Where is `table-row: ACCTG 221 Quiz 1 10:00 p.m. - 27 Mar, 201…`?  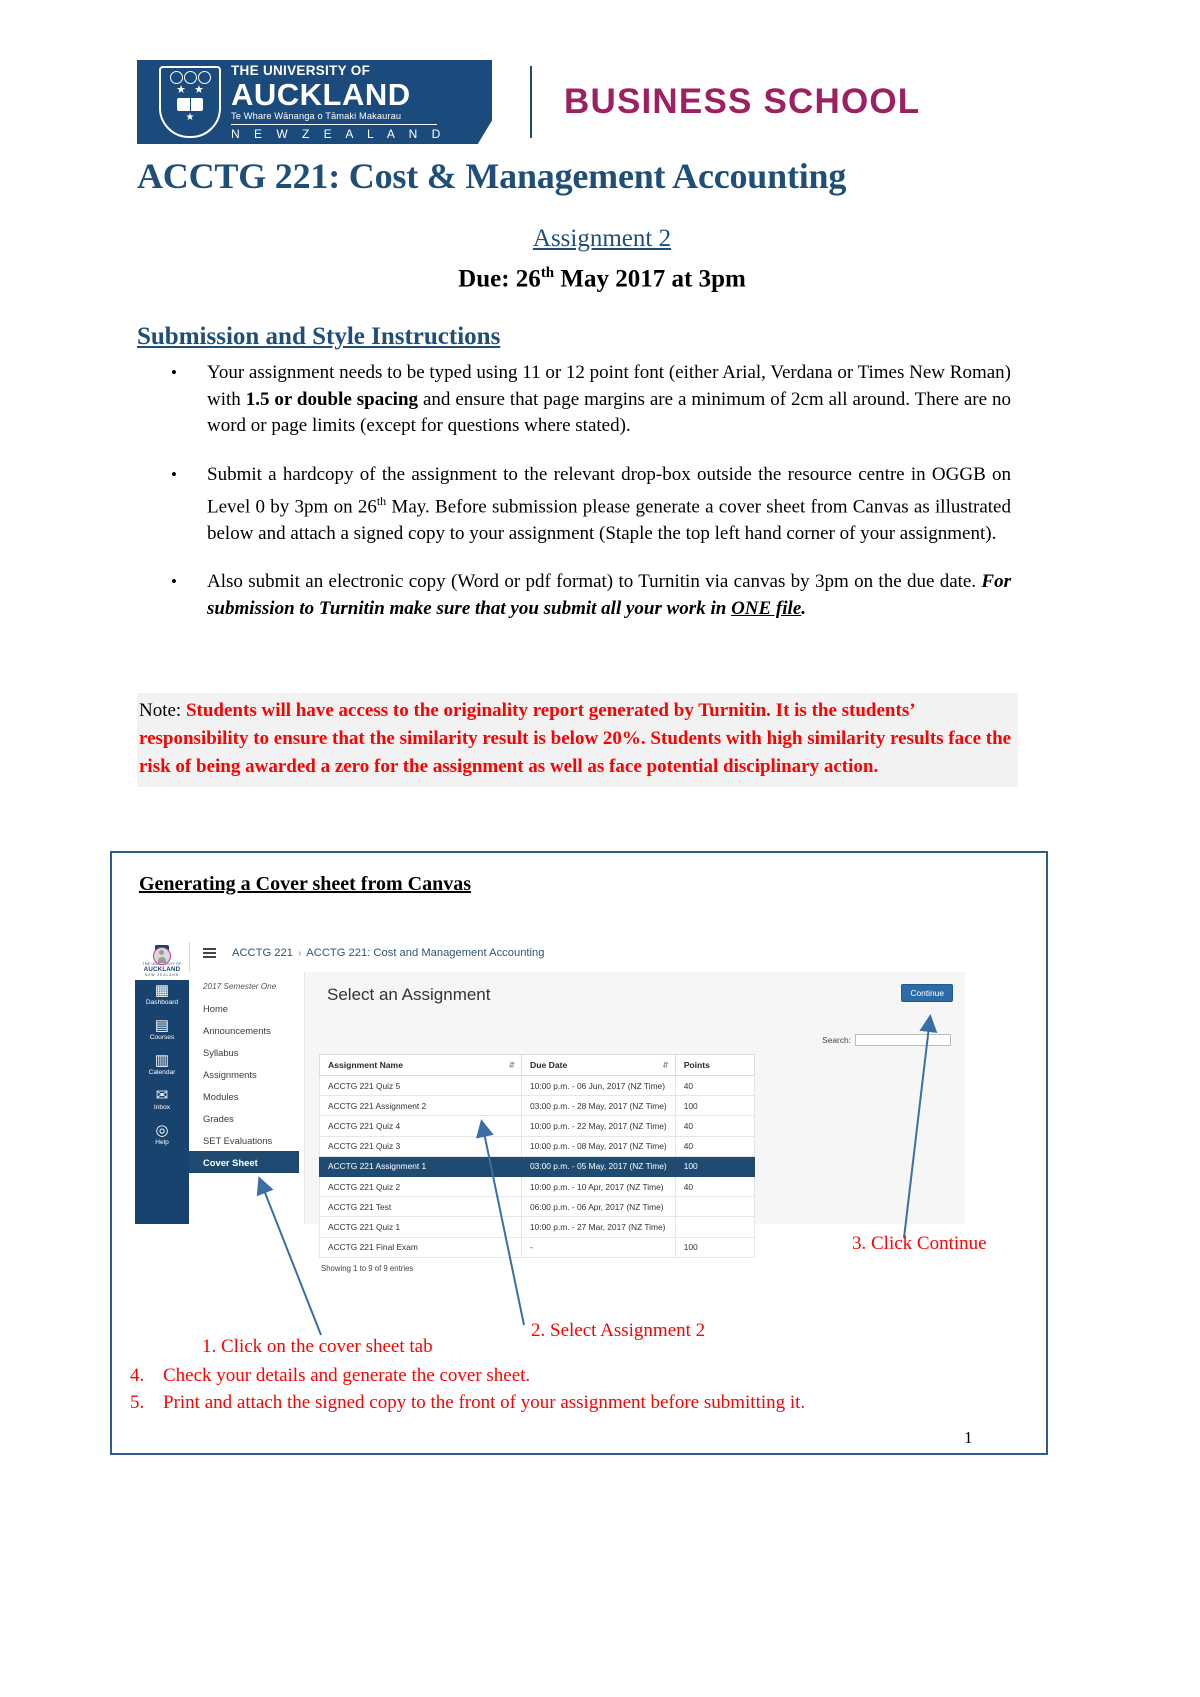
table-row: ACCTG 221 Quiz 1 10:00 p.m. - 27 Mar, 201… is located at coordinates (537, 1227).